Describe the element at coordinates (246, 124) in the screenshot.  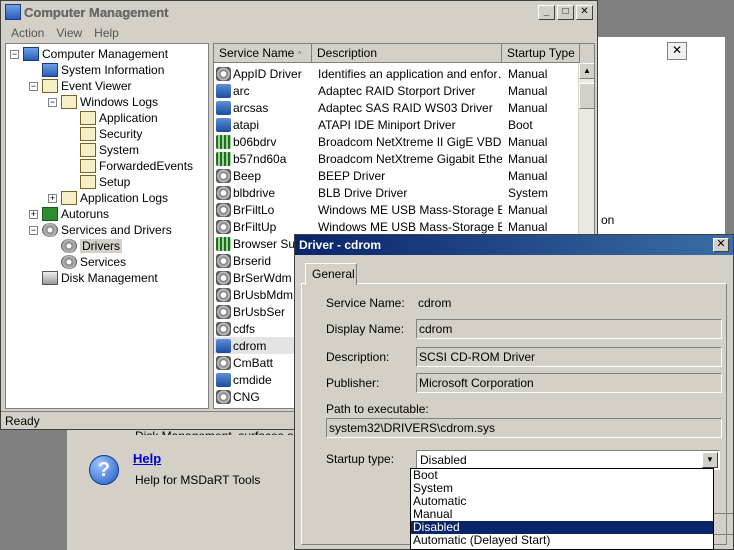
I see `service-name-text: atapi` at that location.